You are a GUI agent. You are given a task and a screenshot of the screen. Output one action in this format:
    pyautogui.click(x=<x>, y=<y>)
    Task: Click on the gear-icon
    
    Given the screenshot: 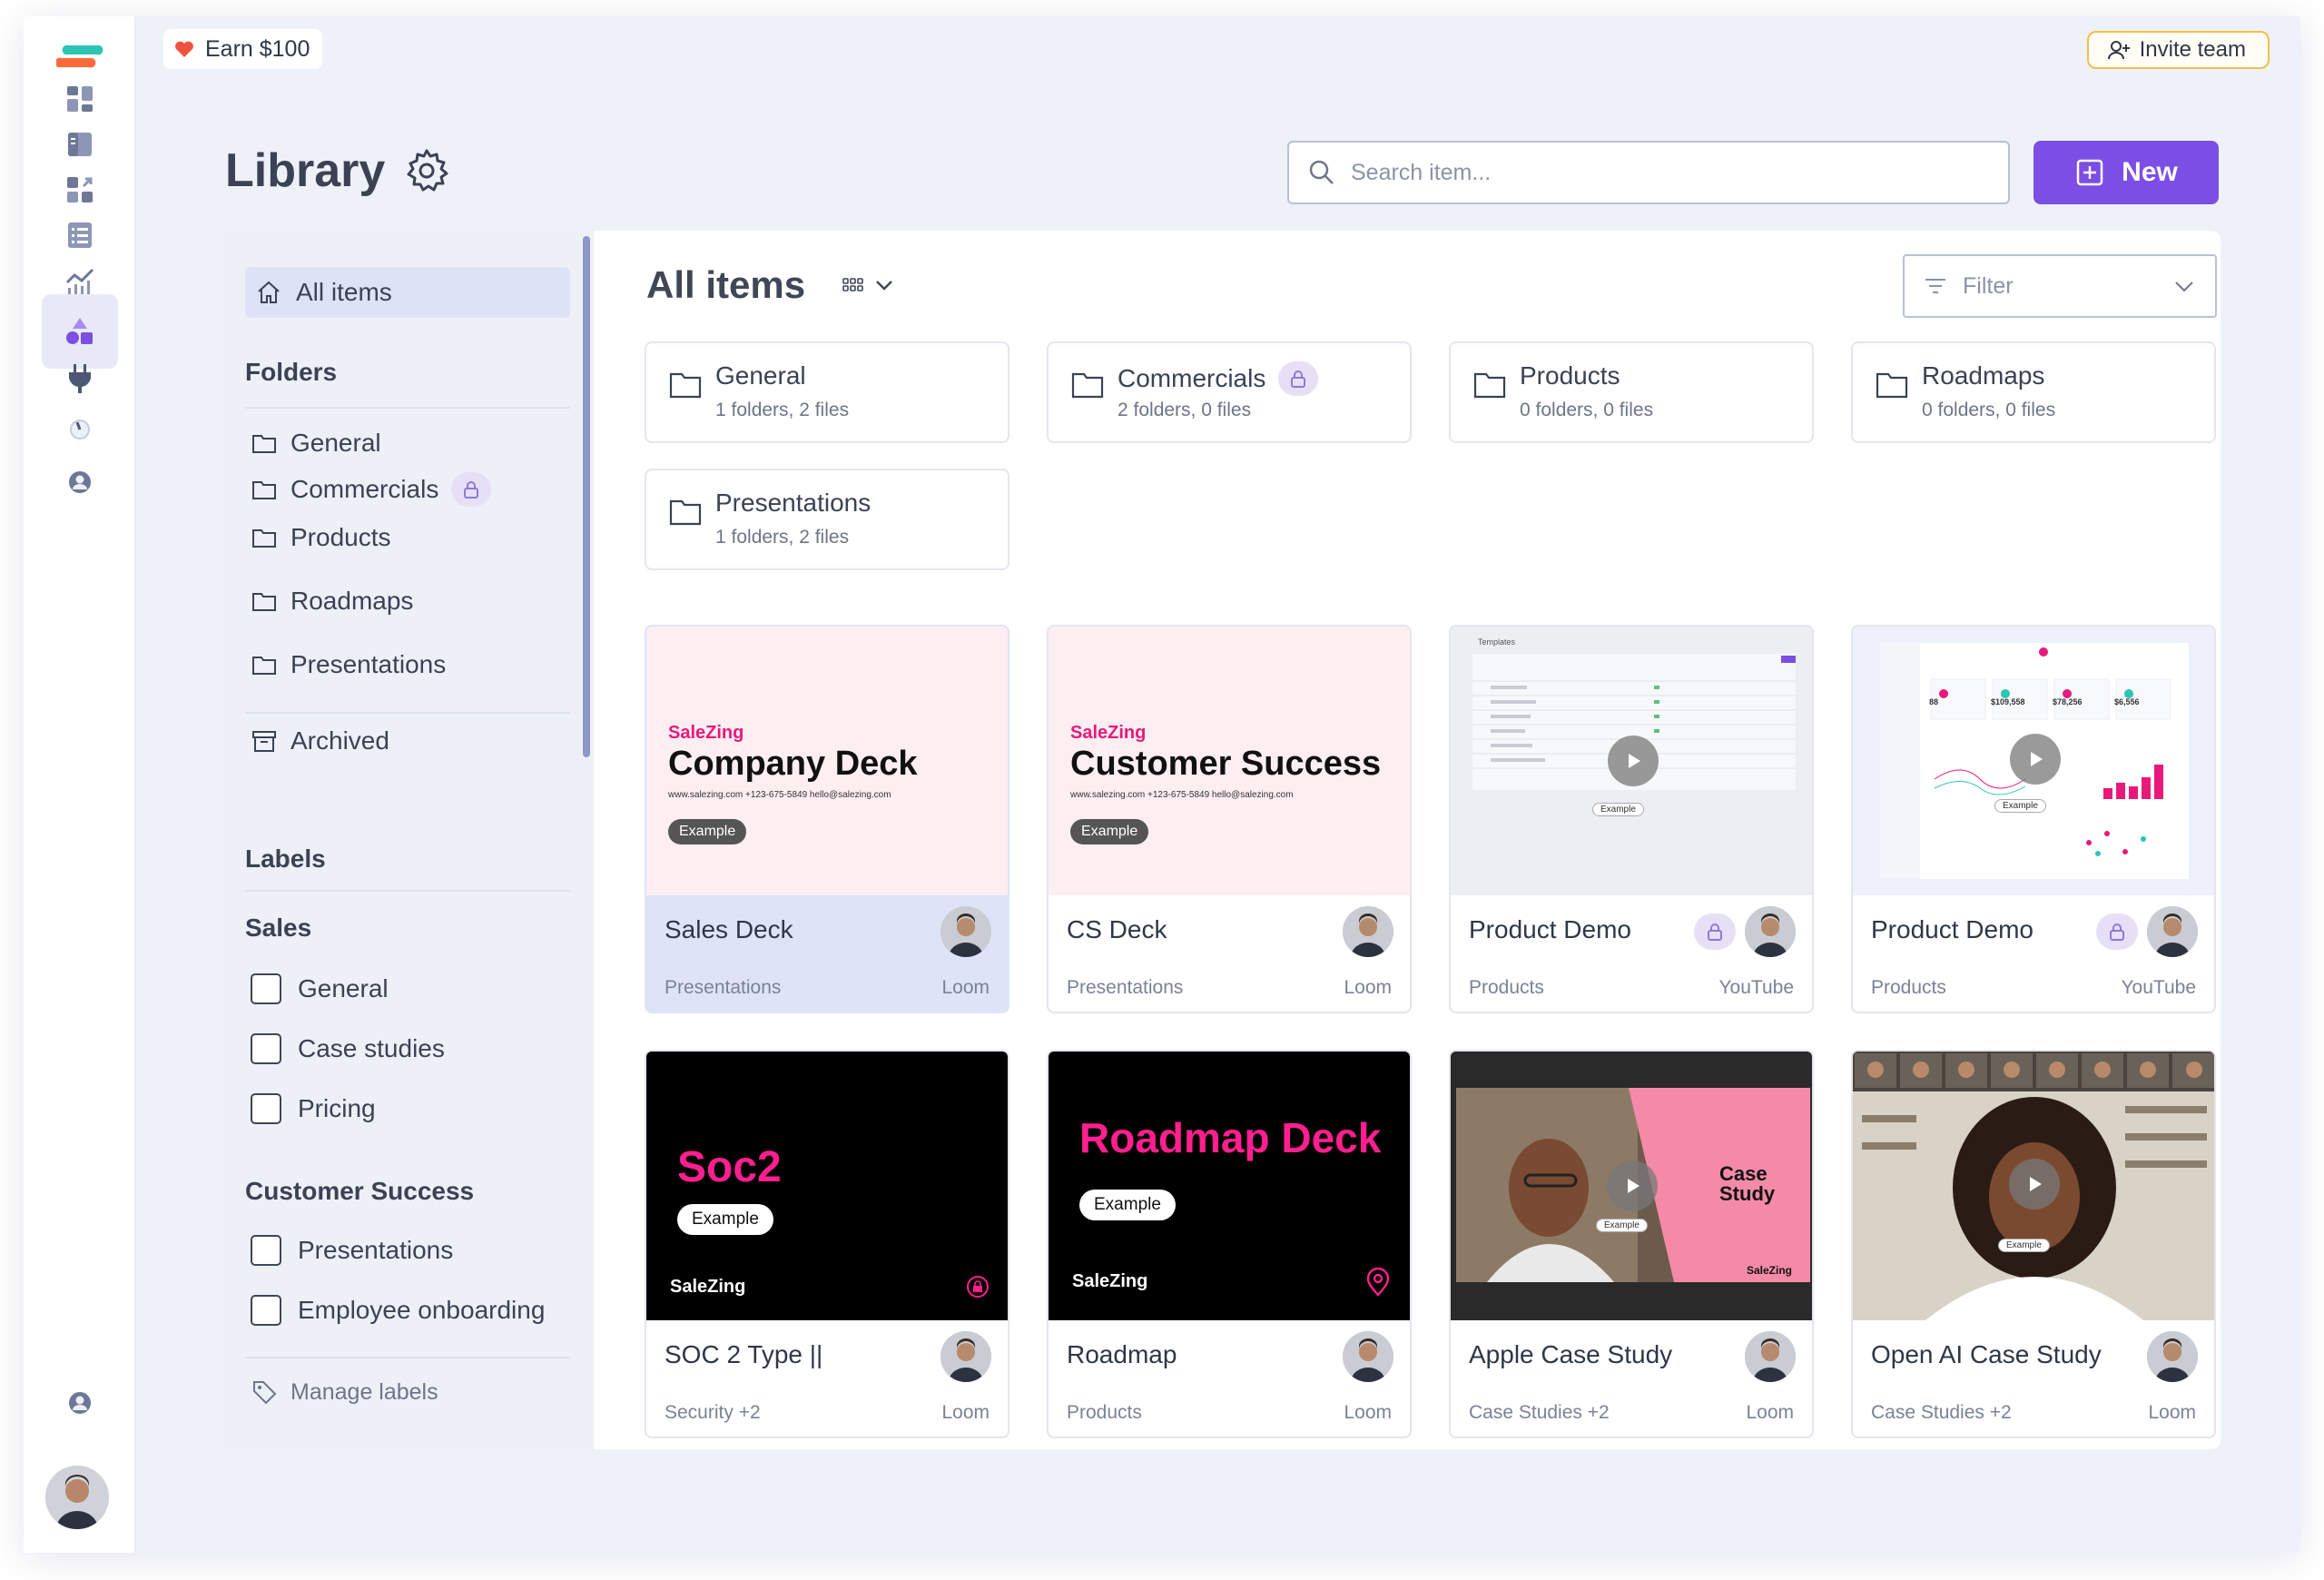 What is the action you would take?
    pyautogui.click(x=426, y=171)
    